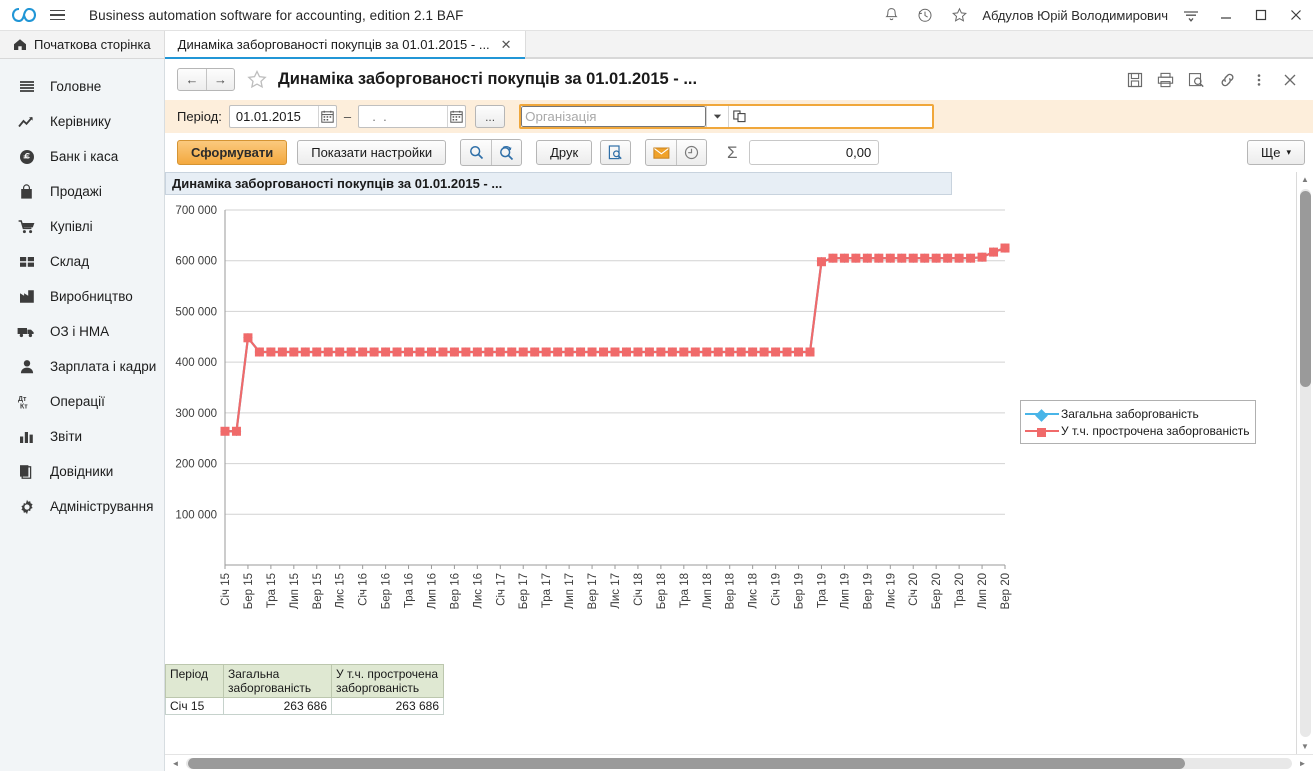 Image resolution: width=1313 pixels, height=771 pixels. I want to click on maximize-icon, so click(1260, 15).